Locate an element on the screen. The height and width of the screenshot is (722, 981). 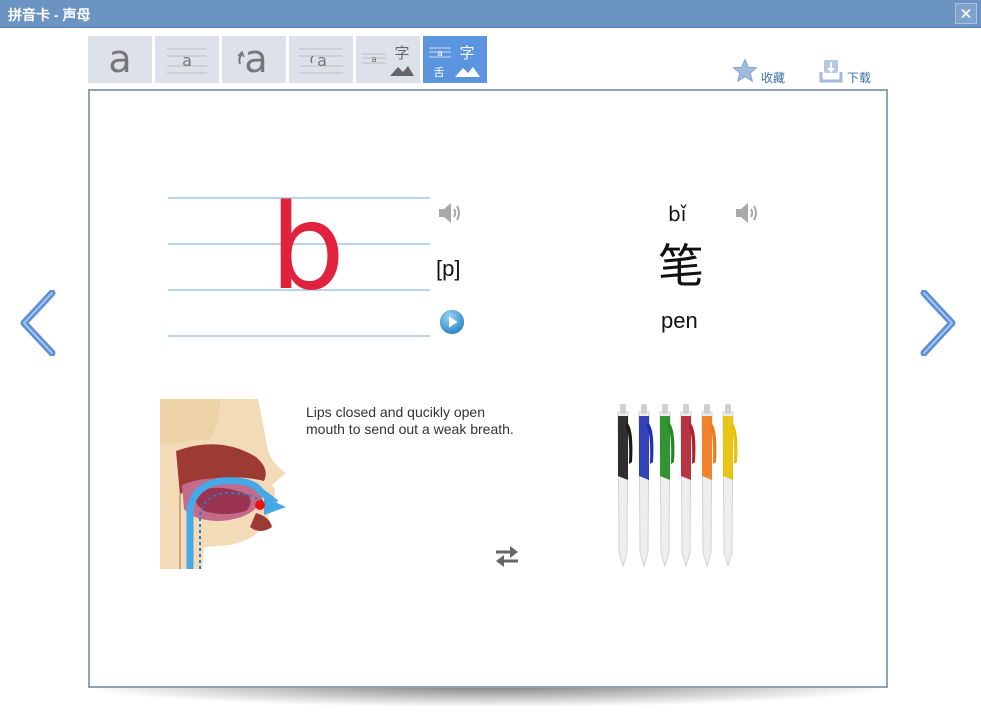
letter-char-picture-icon: a 字 is located at coordinates (388, 60).